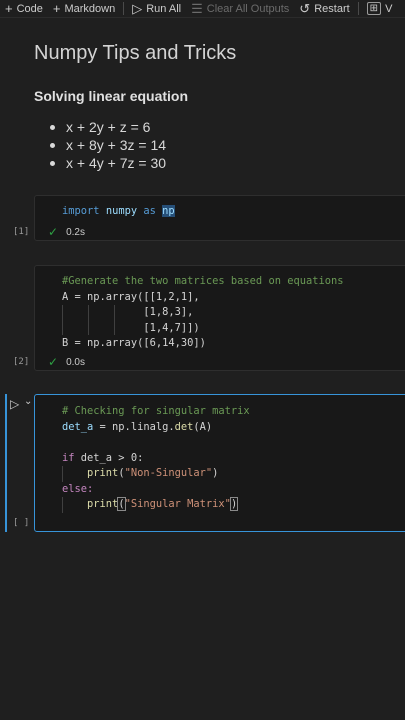  I want to click on cell-status: ✓ 0.2s, so click(66, 232).